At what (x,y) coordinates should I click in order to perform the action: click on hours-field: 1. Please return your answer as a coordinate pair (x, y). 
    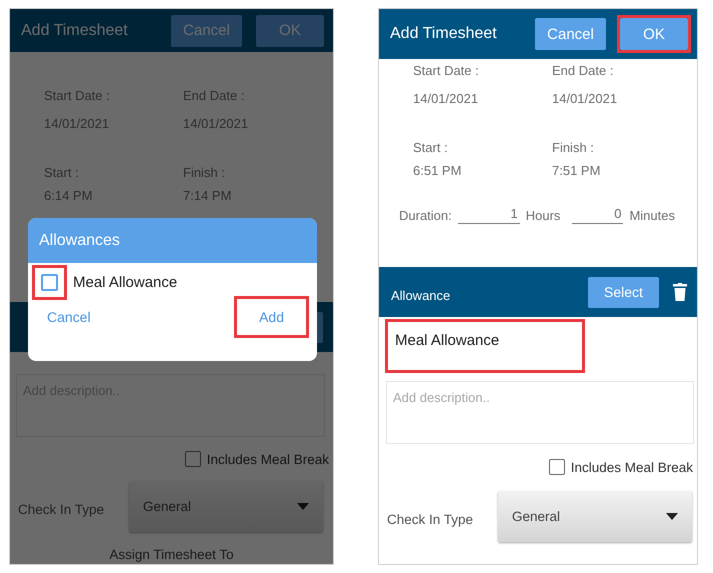
    Looking at the image, I should click on (489, 215).